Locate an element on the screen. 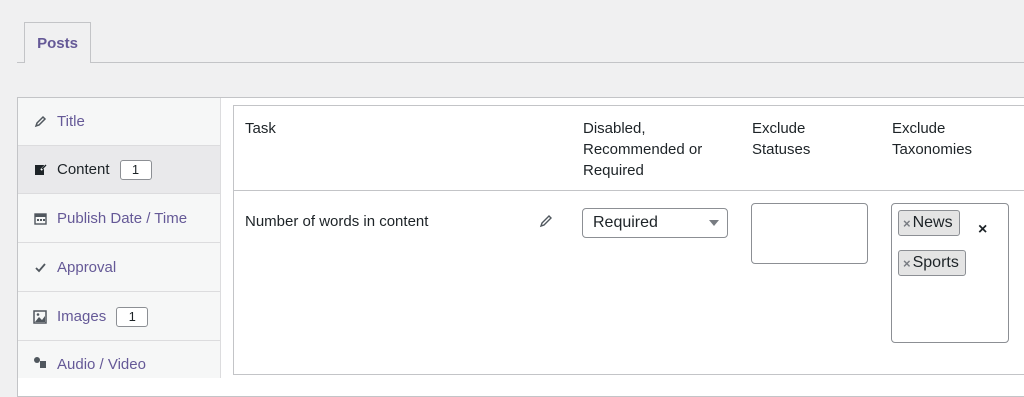 The width and height of the screenshot is (1024, 397). sidebar-item-label: Approval is located at coordinates (87, 267).